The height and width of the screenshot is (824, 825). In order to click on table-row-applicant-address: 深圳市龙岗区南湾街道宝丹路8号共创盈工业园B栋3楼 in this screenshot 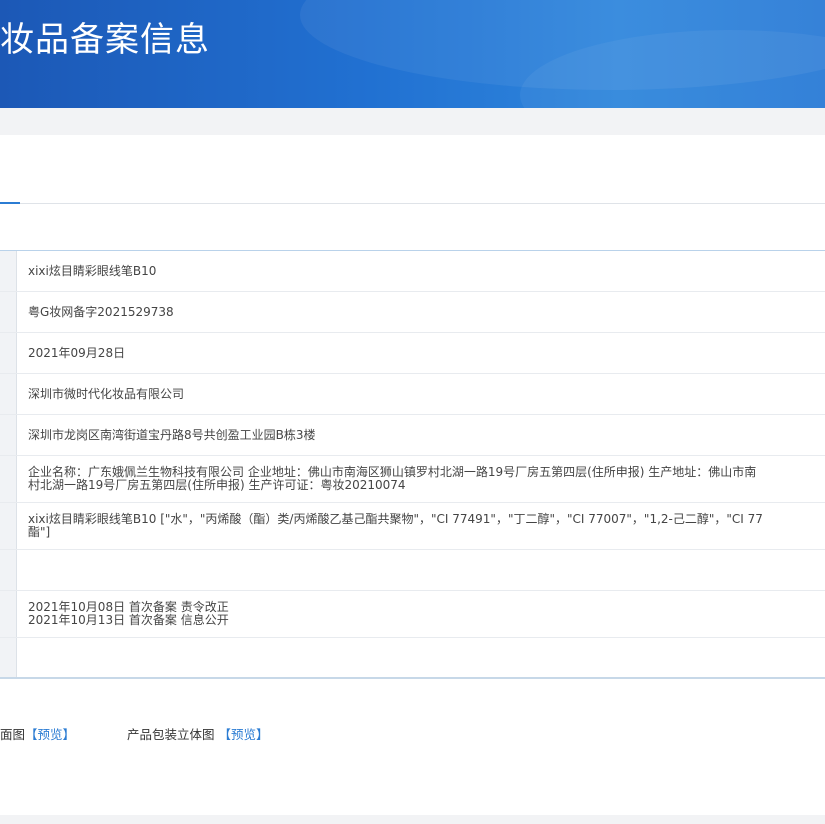, I will do `click(412, 435)`.